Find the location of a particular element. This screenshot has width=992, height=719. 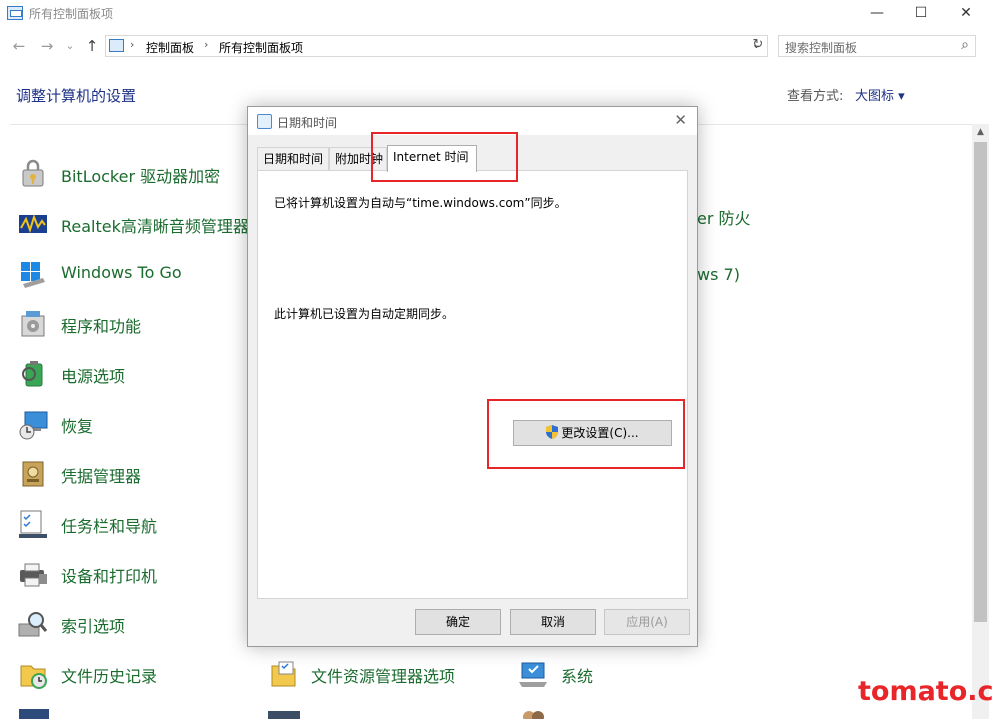

item-label-partial: er 防火 is located at coordinates (724, 217).